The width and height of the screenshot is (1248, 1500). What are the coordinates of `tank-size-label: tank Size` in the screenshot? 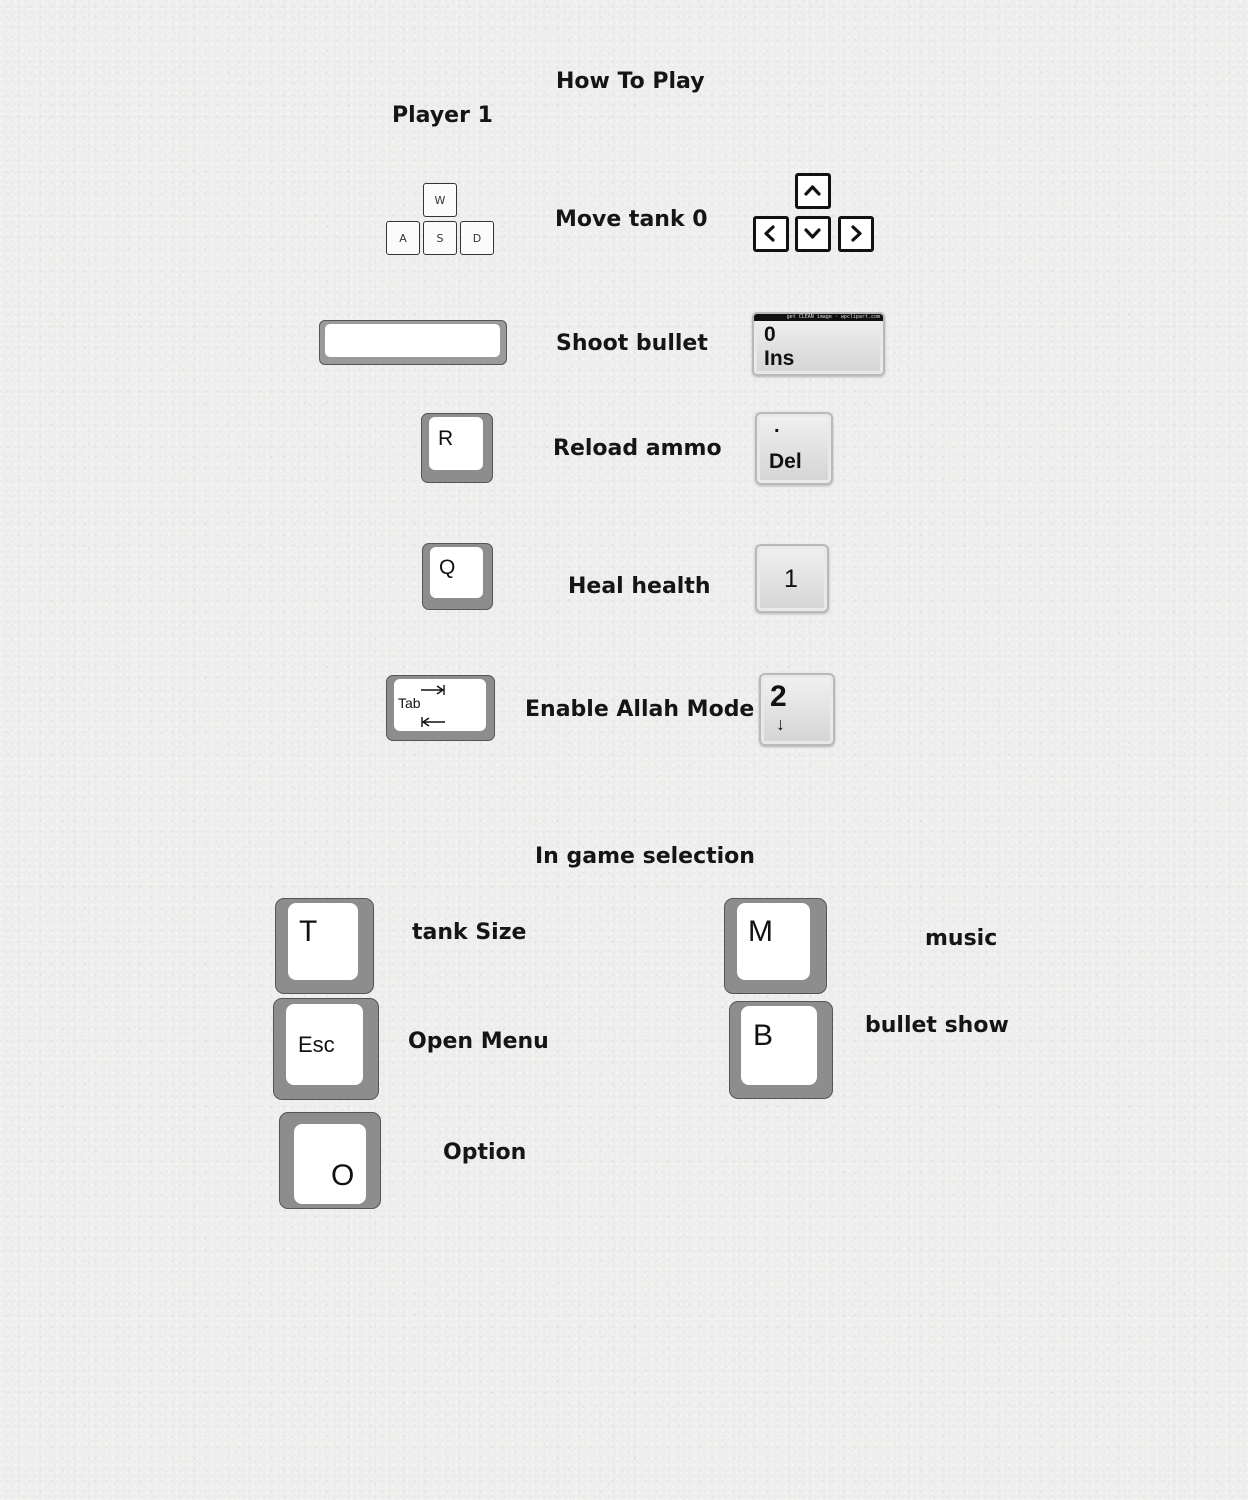 It's located at (469, 932).